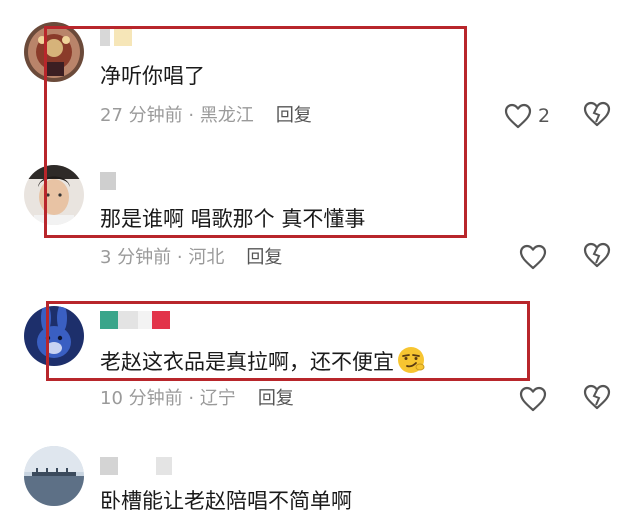 Image resolution: width=640 pixels, height=525 pixels. I want to click on comment-meta: 10 分钟前 · 辽宁 回复, so click(197, 398).